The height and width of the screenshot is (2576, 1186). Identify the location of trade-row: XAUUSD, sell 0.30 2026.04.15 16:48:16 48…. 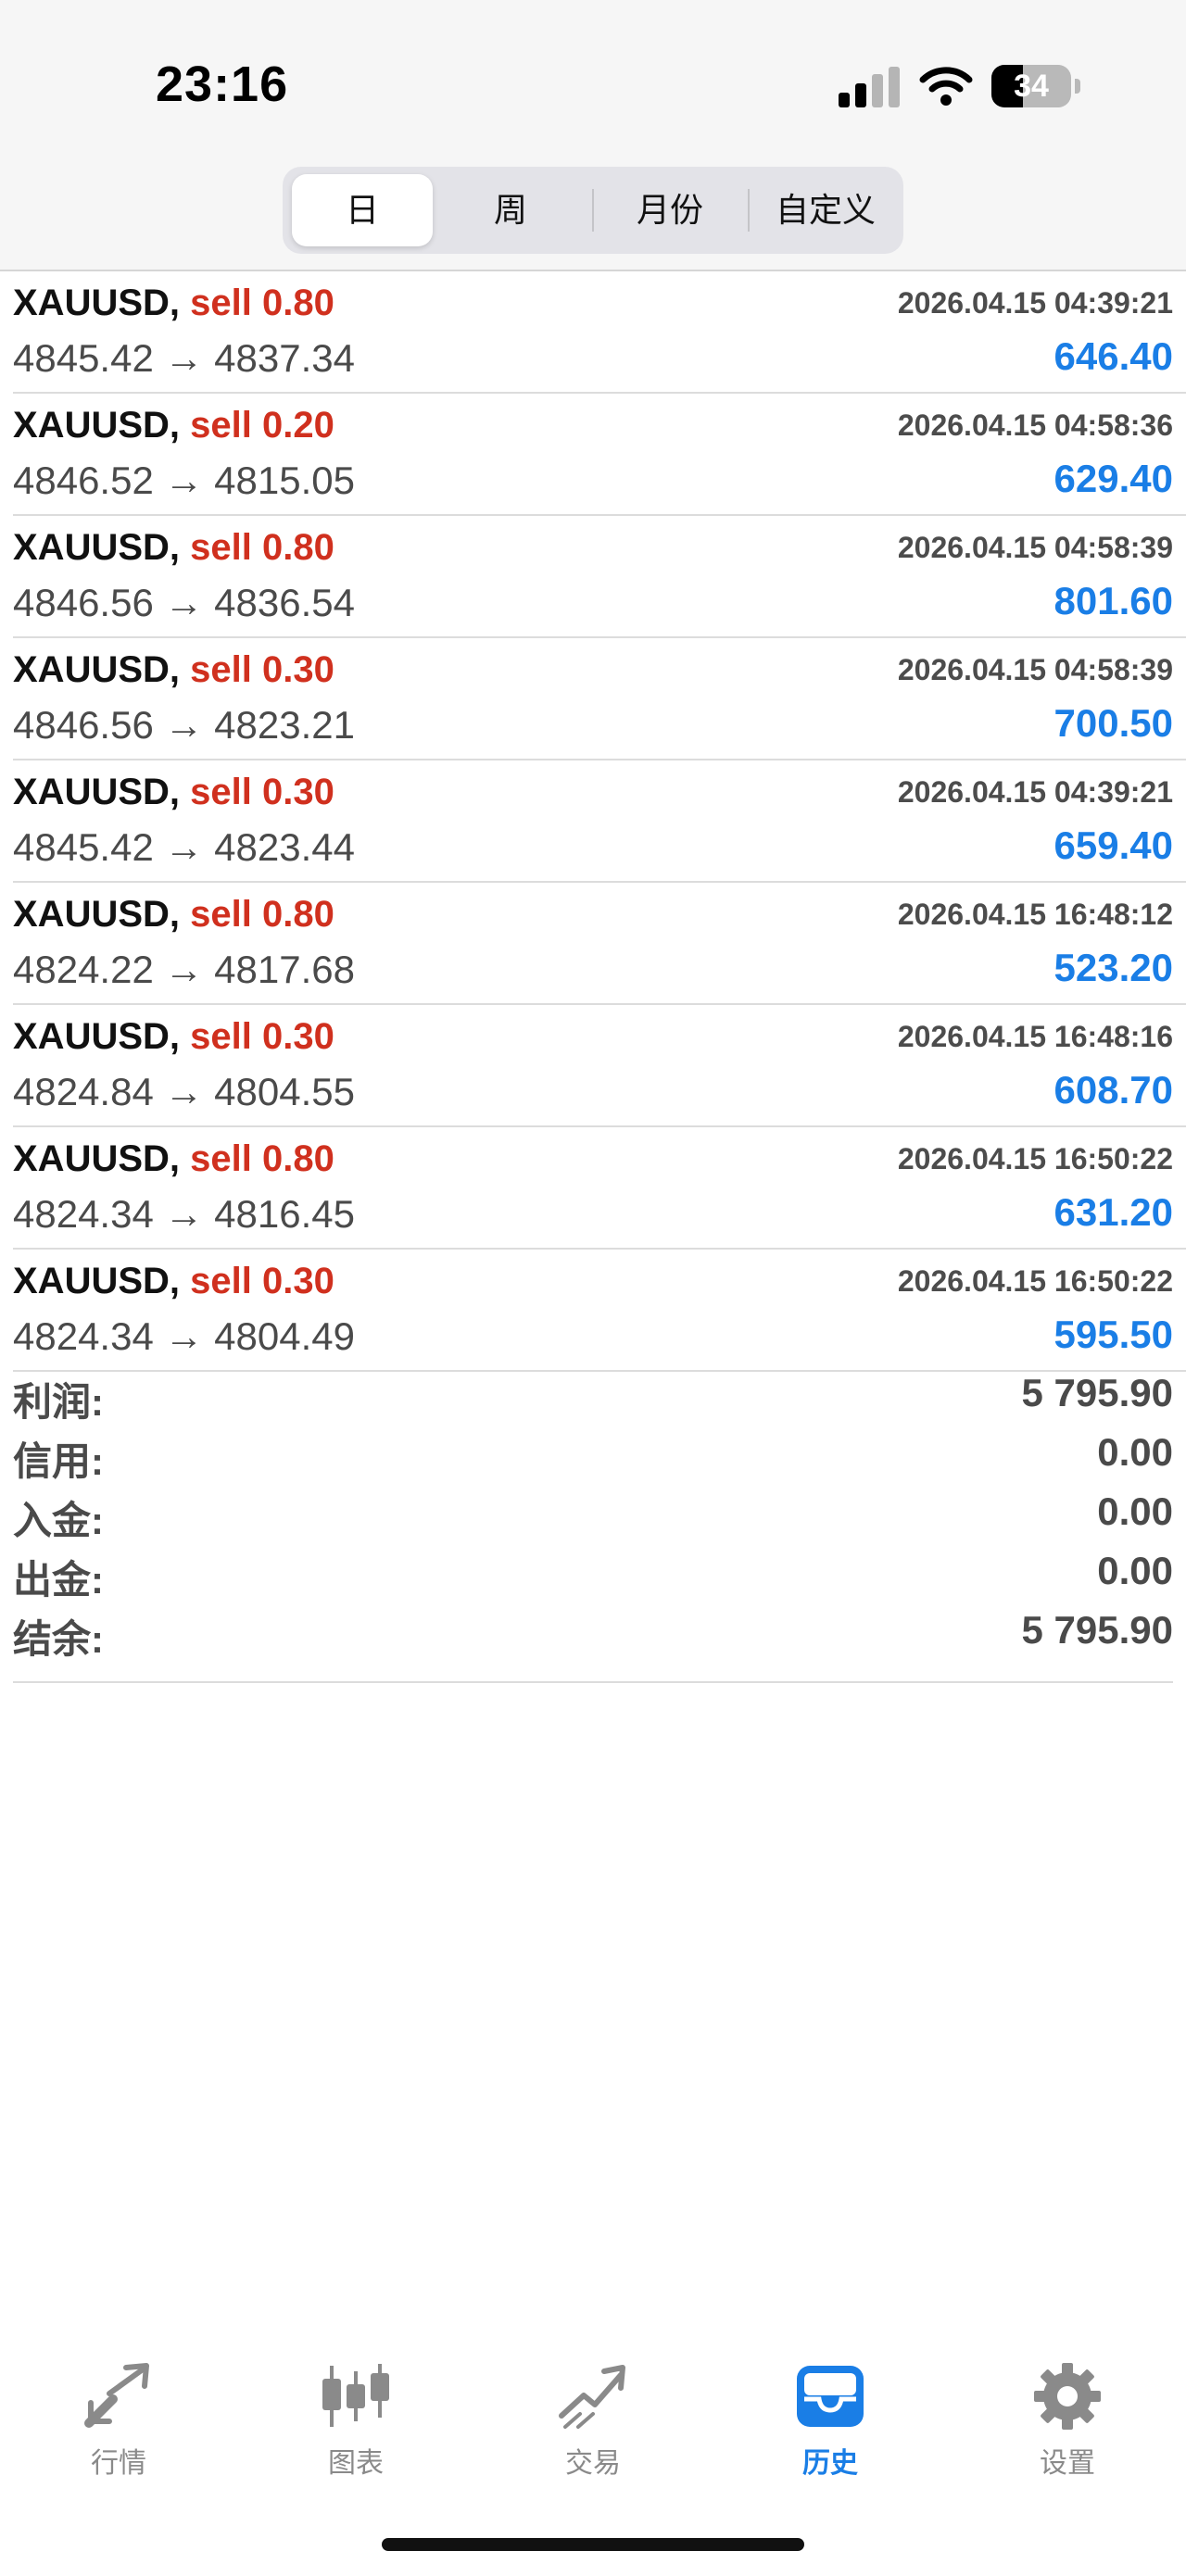
(599, 1066).